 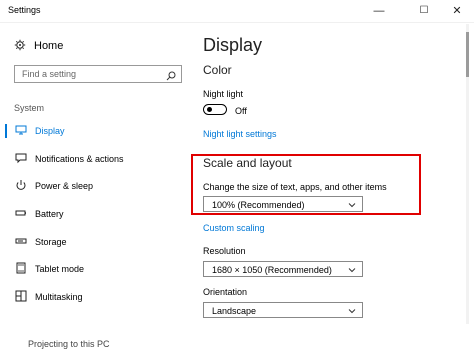 I want to click on cut-off-sidebar-item: Projecting to this PC, so click(x=69, y=344).